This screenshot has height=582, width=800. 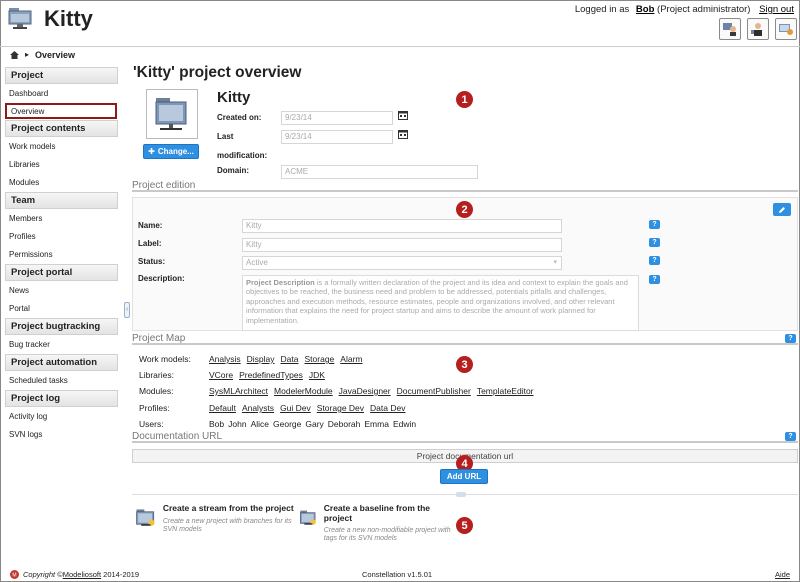 What do you see at coordinates (645, 9) in the screenshot?
I see `user-link: Bob` at bounding box center [645, 9].